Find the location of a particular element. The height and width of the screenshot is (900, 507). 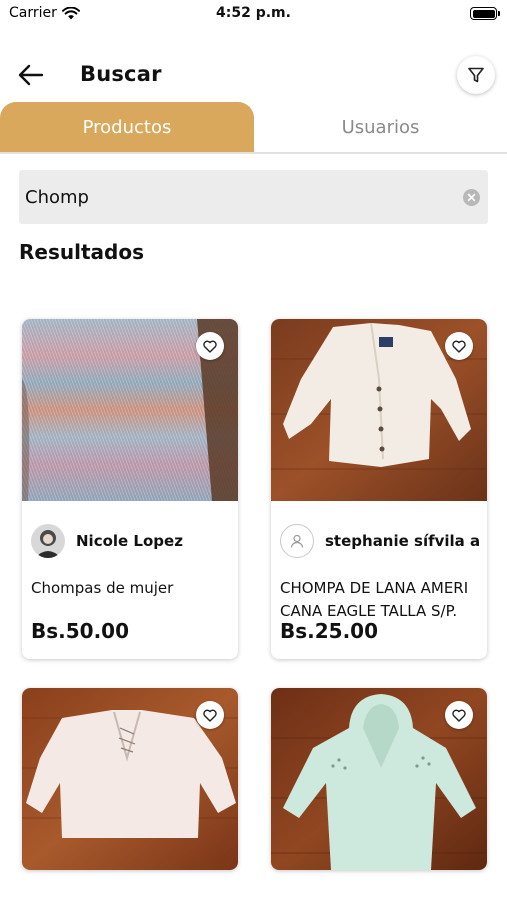

tab-products: Productos is located at coordinates (127, 127).